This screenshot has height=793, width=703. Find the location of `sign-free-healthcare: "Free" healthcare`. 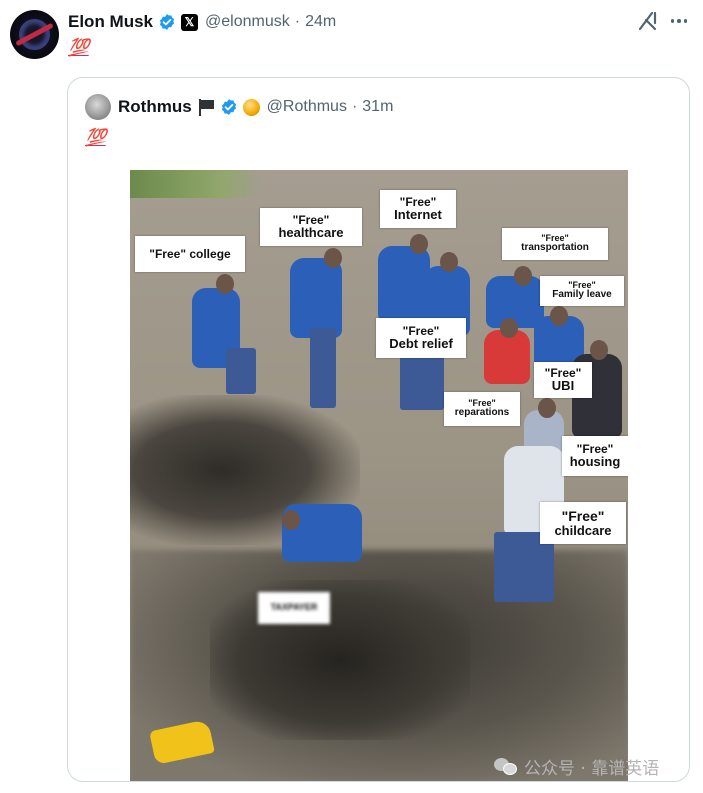

sign-free-healthcare: "Free" healthcare is located at coordinates (311, 227).